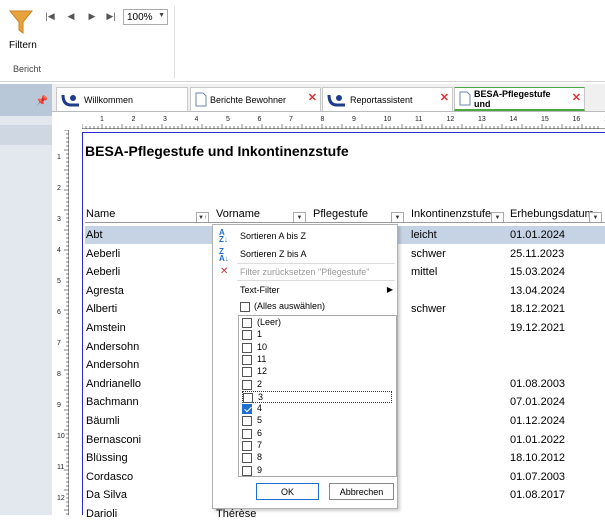  I want to click on filter-values-list: (Leer) 1 10 11 12 2 3 4 5 6 7 8 9, so click(317, 396).